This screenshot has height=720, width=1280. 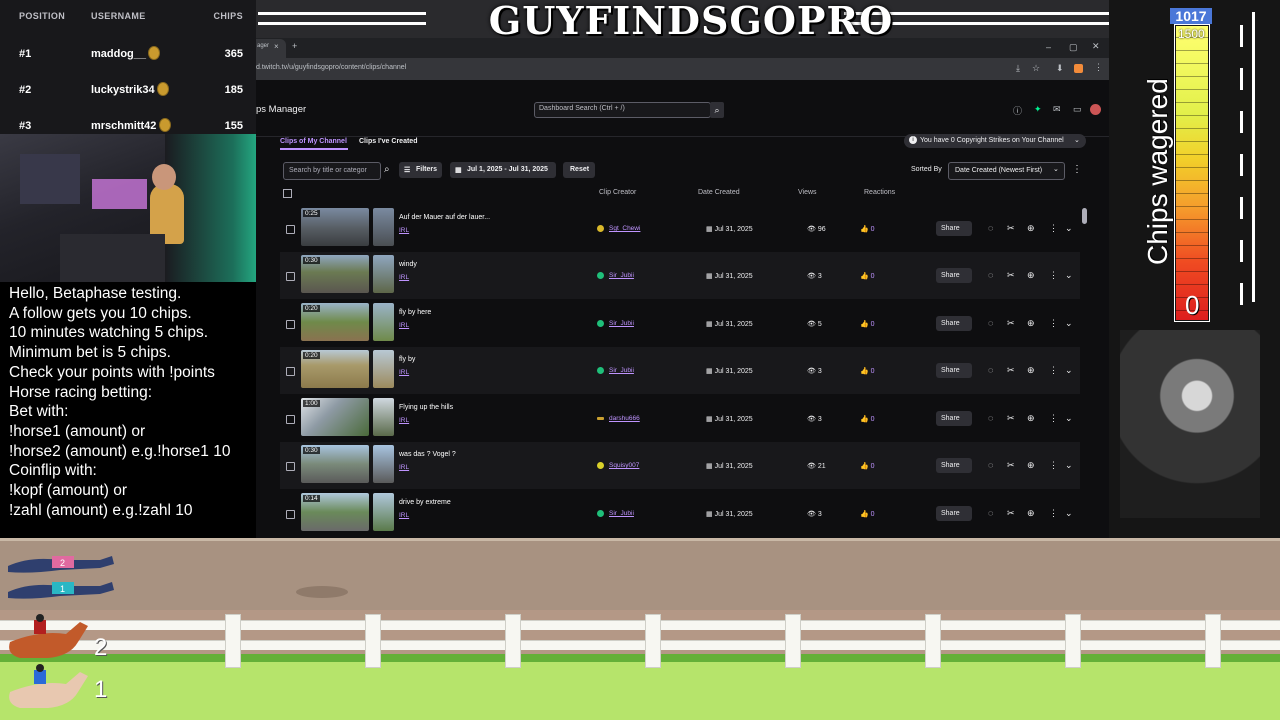 I want to click on column-reactions: Reactions, so click(x=879, y=192).